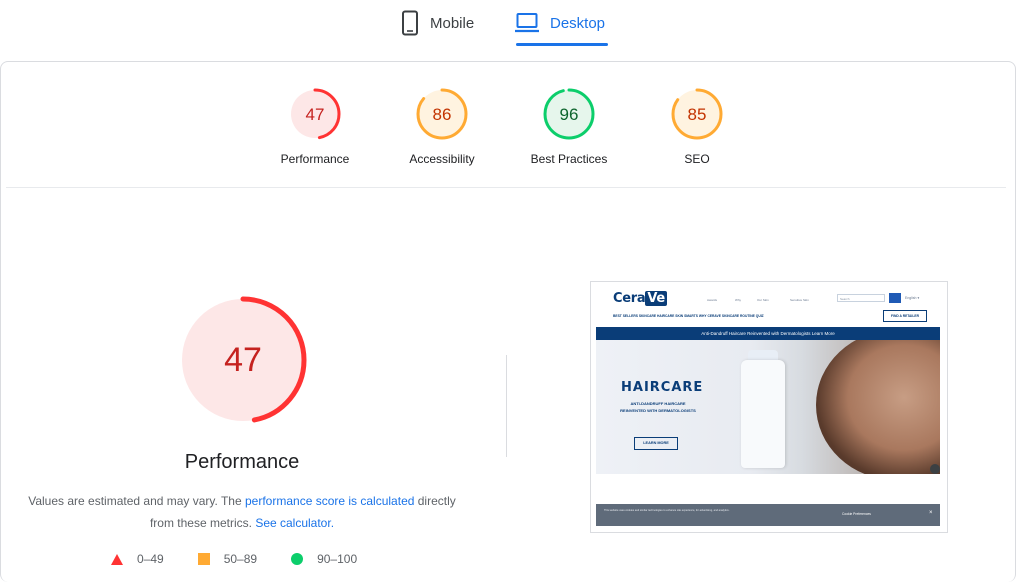 Image resolution: width=1024 pixels, height=582 pixels. What do you see at coordinates (640, 298) in the screenshot?
I see `cerave-logo: Cera Ve` at bounding box center [640, 298].